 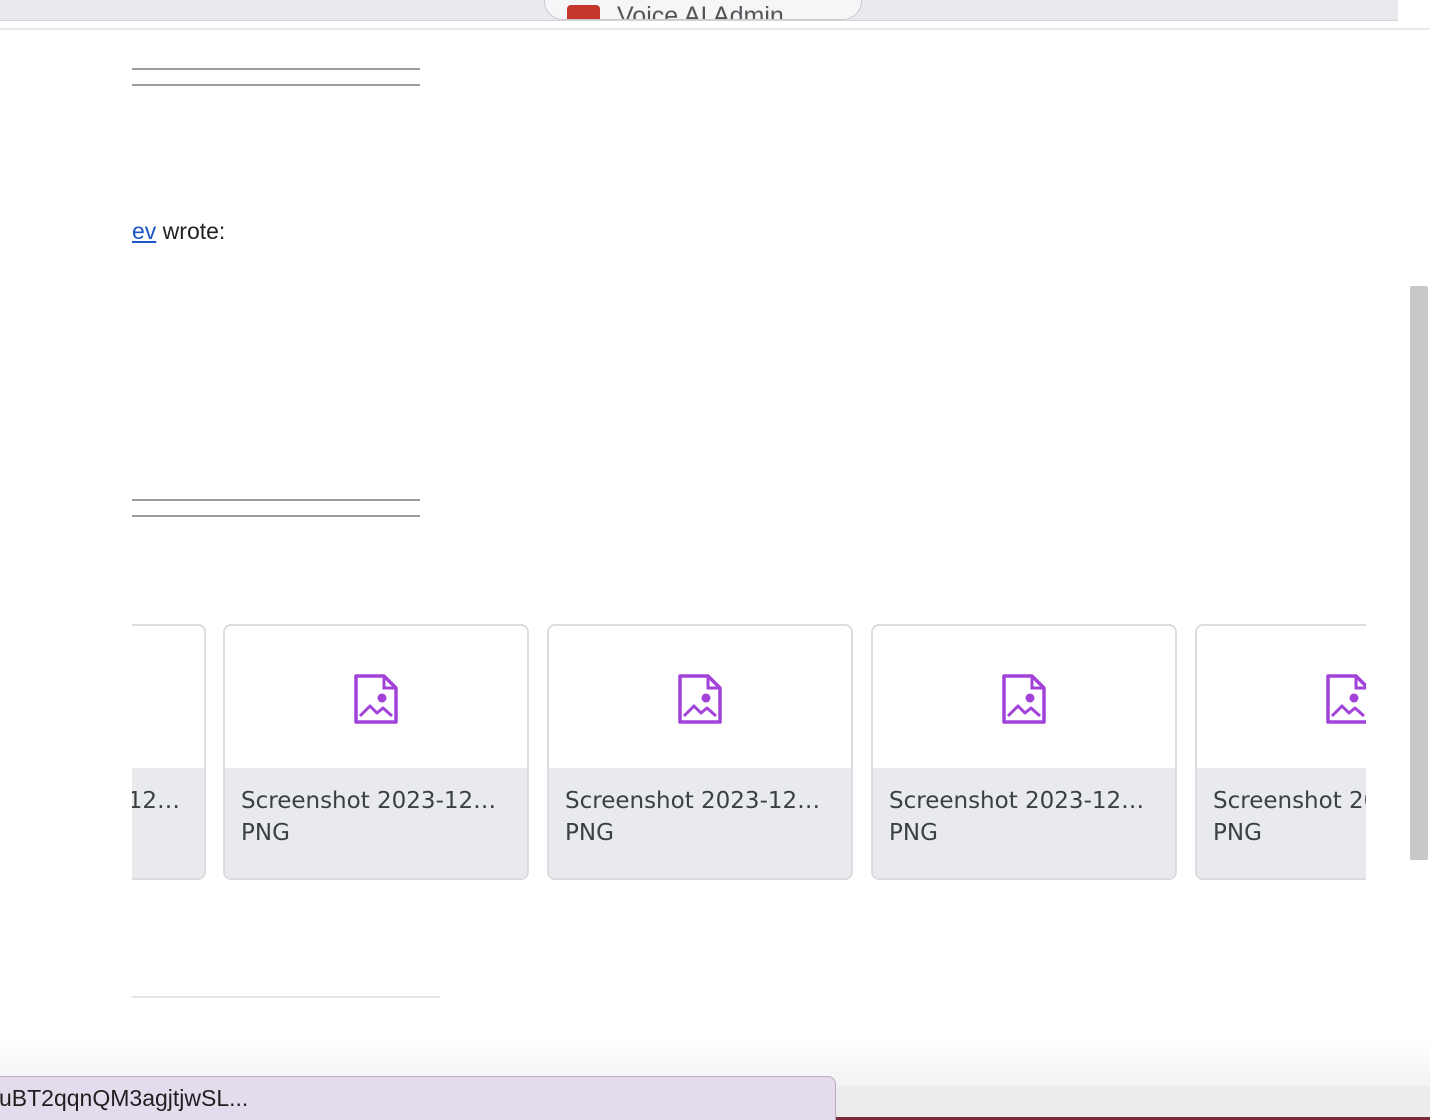 I want to click on attachment-info: Screenshot 20 PNG, so click(x=1281, y=823).